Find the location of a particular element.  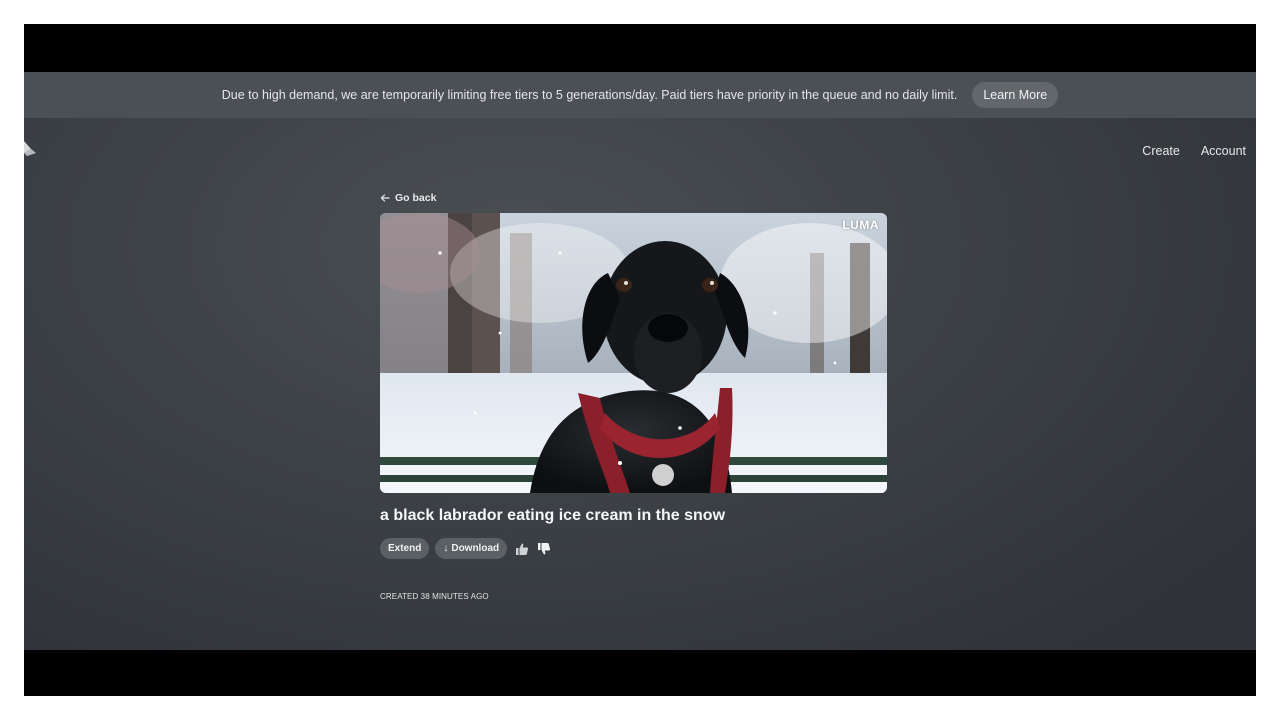

action-bar: Extend ↓ Download is located at coordinates (465, 548).